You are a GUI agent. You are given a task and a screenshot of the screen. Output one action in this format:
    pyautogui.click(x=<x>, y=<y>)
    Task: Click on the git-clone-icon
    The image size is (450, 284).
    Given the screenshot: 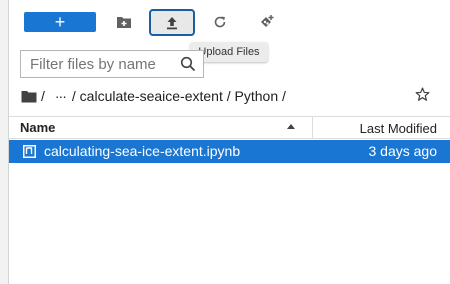 What is the action you would take?
    pyautogui.click(x=267, y=21)
    